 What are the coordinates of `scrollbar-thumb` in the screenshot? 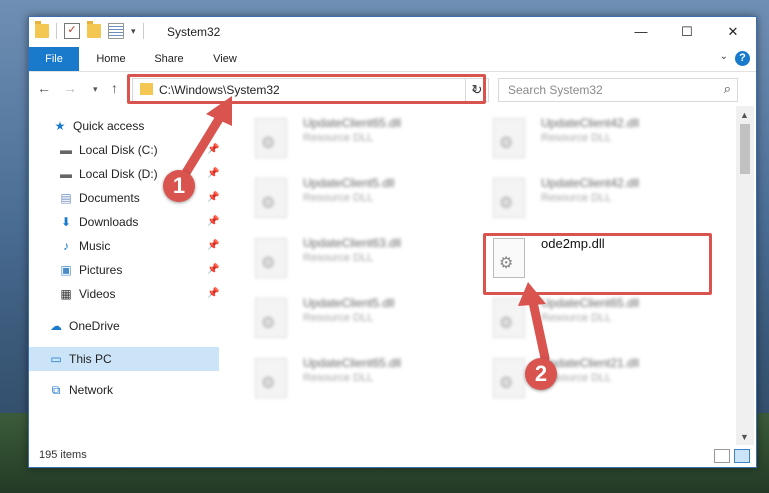 It's located at (745, 149).